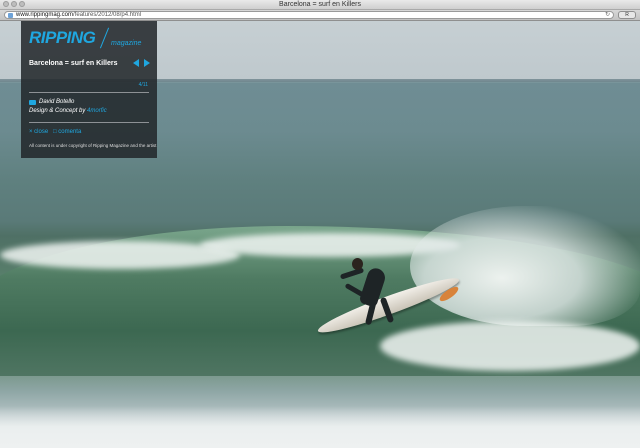 The height and width of the screenshot is (448, 640). What do you see at coordinates (10, 15) in the screenshot?
I see `site-favicon-icon` at bounding box center [10, 15].